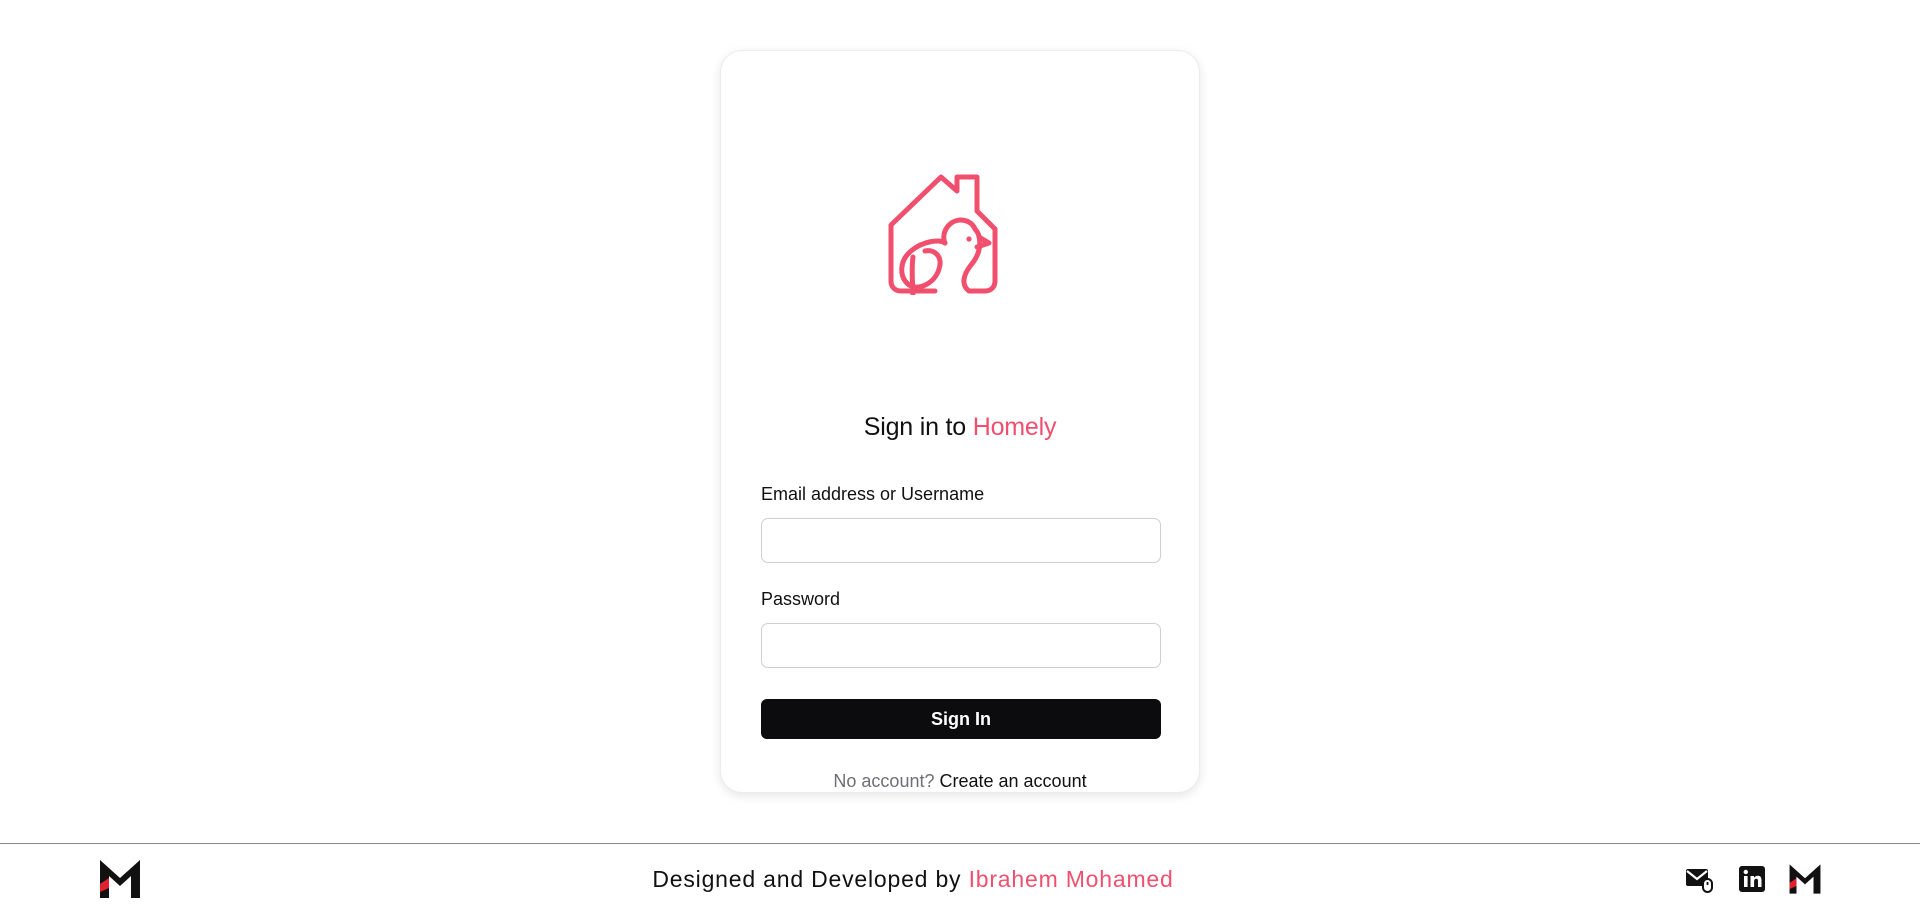  I want to click on email-label: Email address or Username, so click(873, 494).